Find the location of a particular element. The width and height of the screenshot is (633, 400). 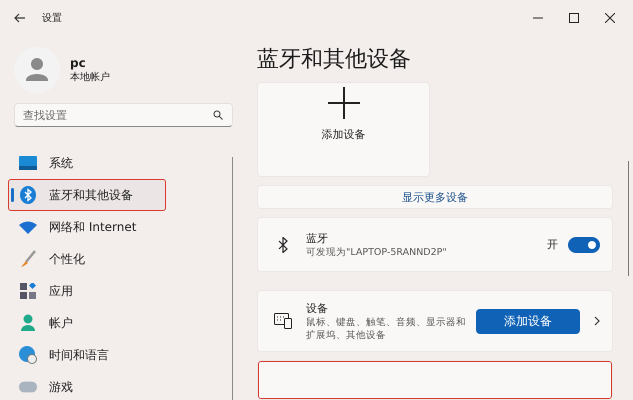

globe-icon is located at coordinates (28, 355).